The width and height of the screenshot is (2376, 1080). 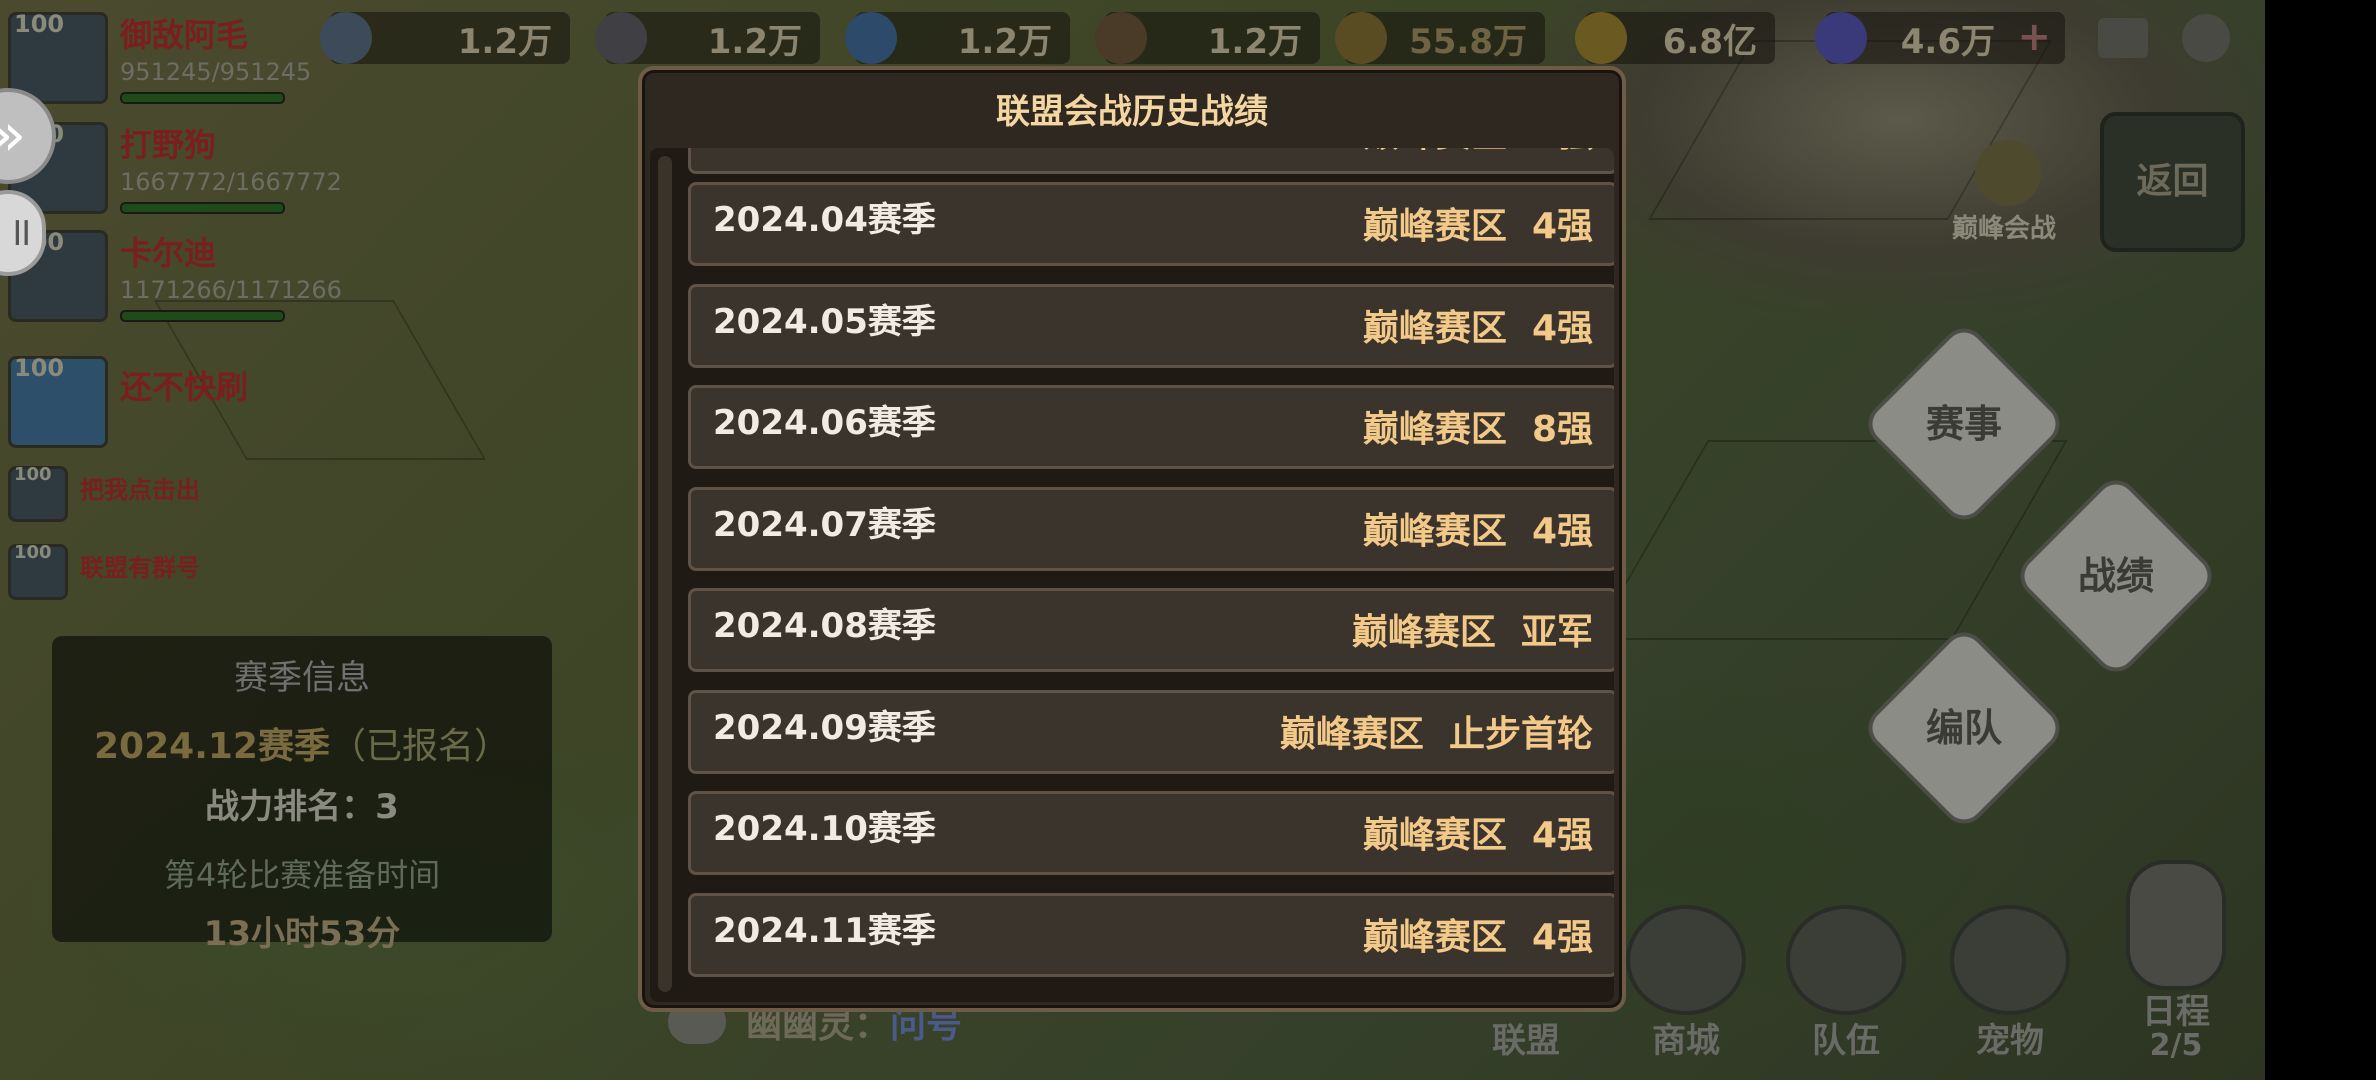 I want to click on helmet-icon, so click(x=1846, y=960).